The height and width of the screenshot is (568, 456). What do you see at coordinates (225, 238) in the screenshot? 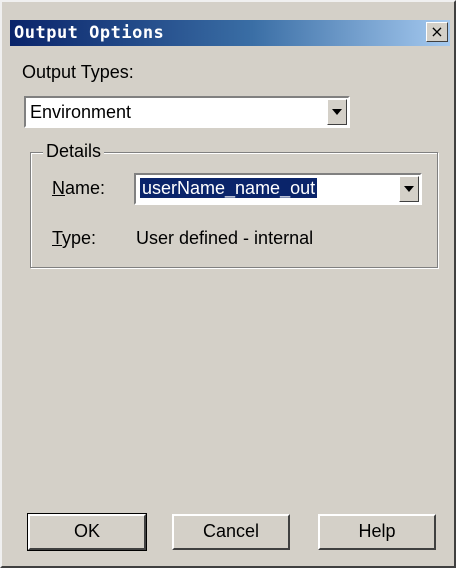
I see `type-value: User defined - internal` at bounding box center [225, 238].